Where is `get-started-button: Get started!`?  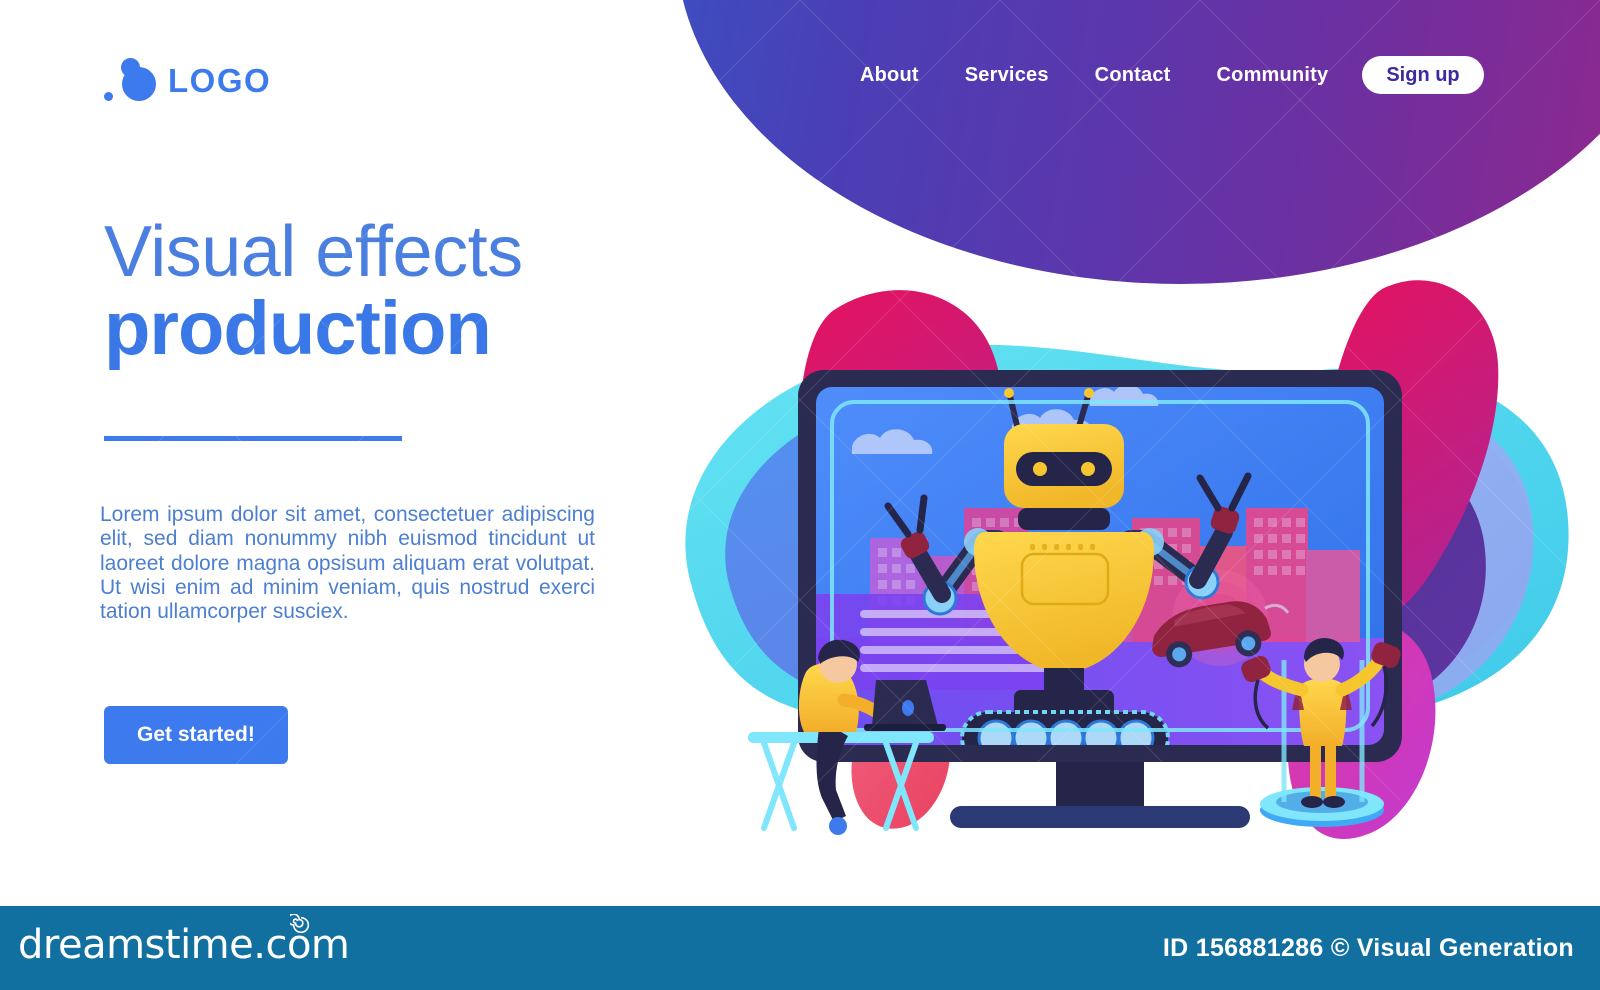 get-started-button: Get started! is located at coordinates (196, 735).